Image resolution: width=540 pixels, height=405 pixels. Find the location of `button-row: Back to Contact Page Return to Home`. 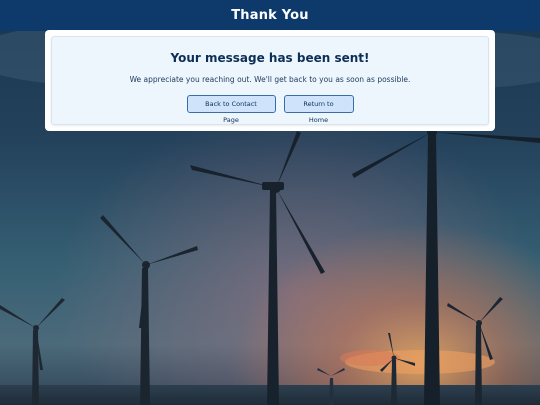

button-row: Back to Contact Page Return to Home is located at coordinates (270, 109).